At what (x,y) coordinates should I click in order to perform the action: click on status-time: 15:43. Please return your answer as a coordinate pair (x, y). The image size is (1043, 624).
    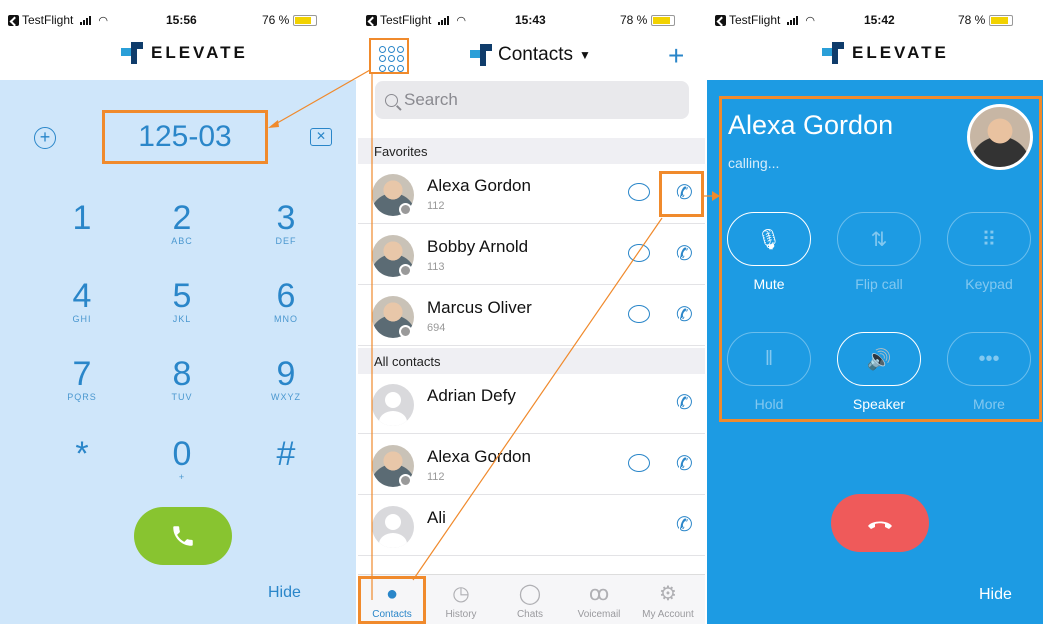
    Looking at the image, I should click on (530, 20).